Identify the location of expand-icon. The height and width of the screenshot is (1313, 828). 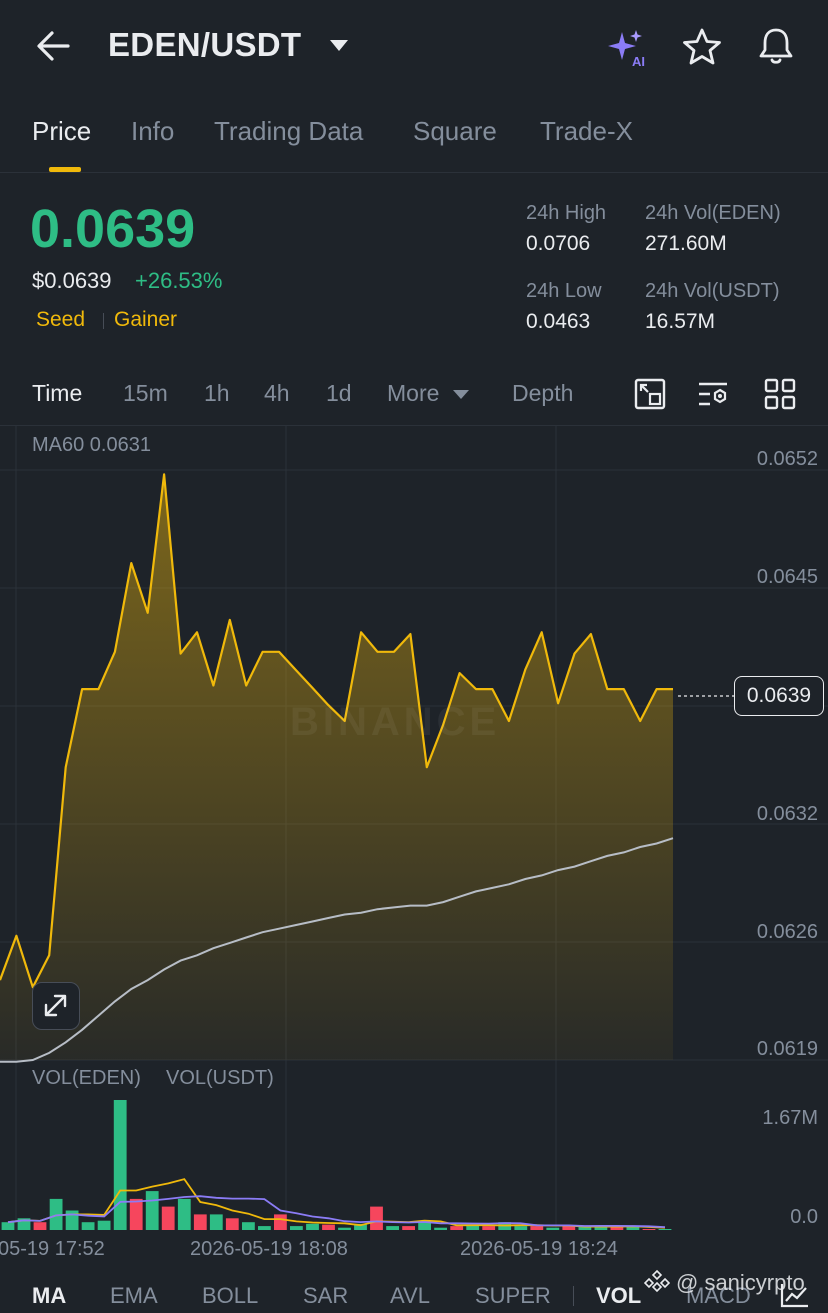
(55, 1005).